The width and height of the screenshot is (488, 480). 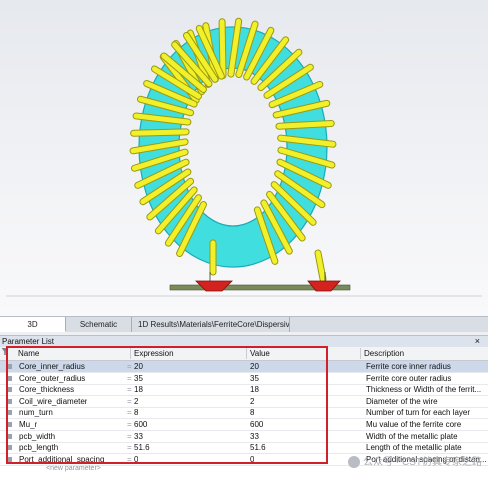 I want to click on param-description-cell: Length of the metallic plate, so click(x=414, y=447).